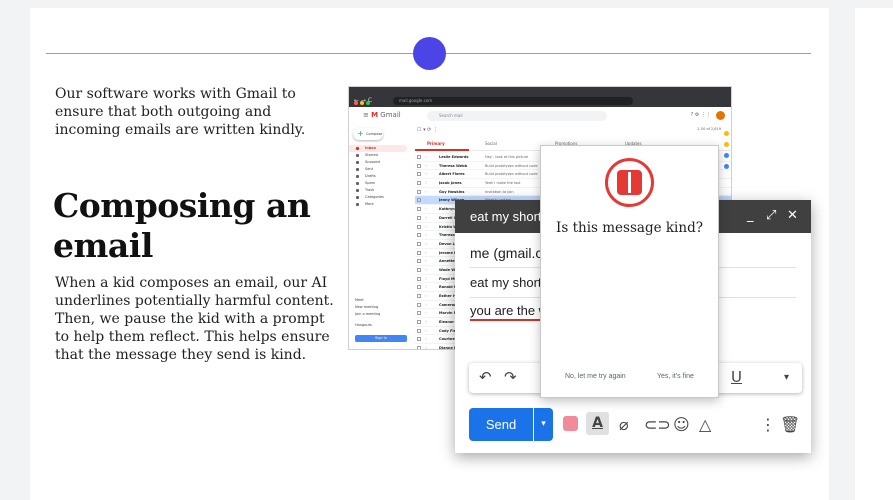  Describe the element at coordinates (427, 130) in the screenshot. I see `mail-toolbar: ☐ ▾ ⟳ ⋮` at that location.